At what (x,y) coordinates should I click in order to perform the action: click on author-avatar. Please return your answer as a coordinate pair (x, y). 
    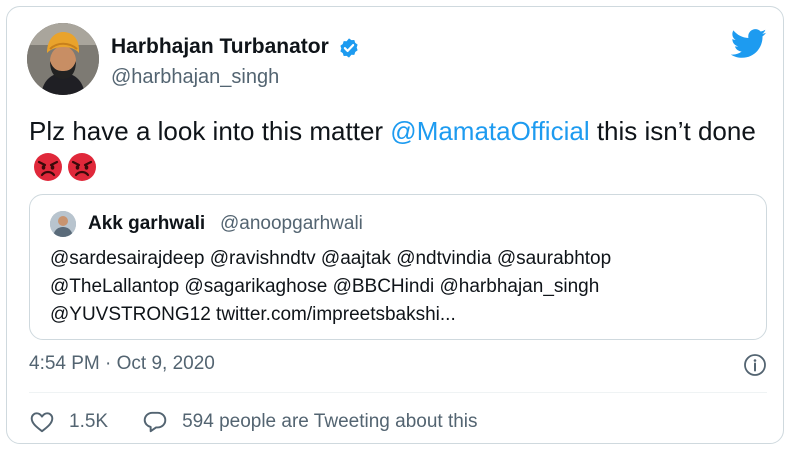
    Looking at the image, I should click on (63, 59).